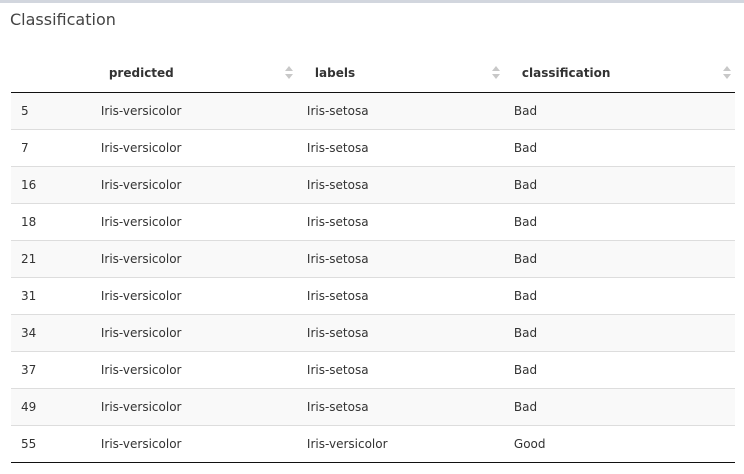  What do you see at coordinates (566, 73) in the screenshot?
I see `header-classification-label: classification` at bounding box center [566, 73].